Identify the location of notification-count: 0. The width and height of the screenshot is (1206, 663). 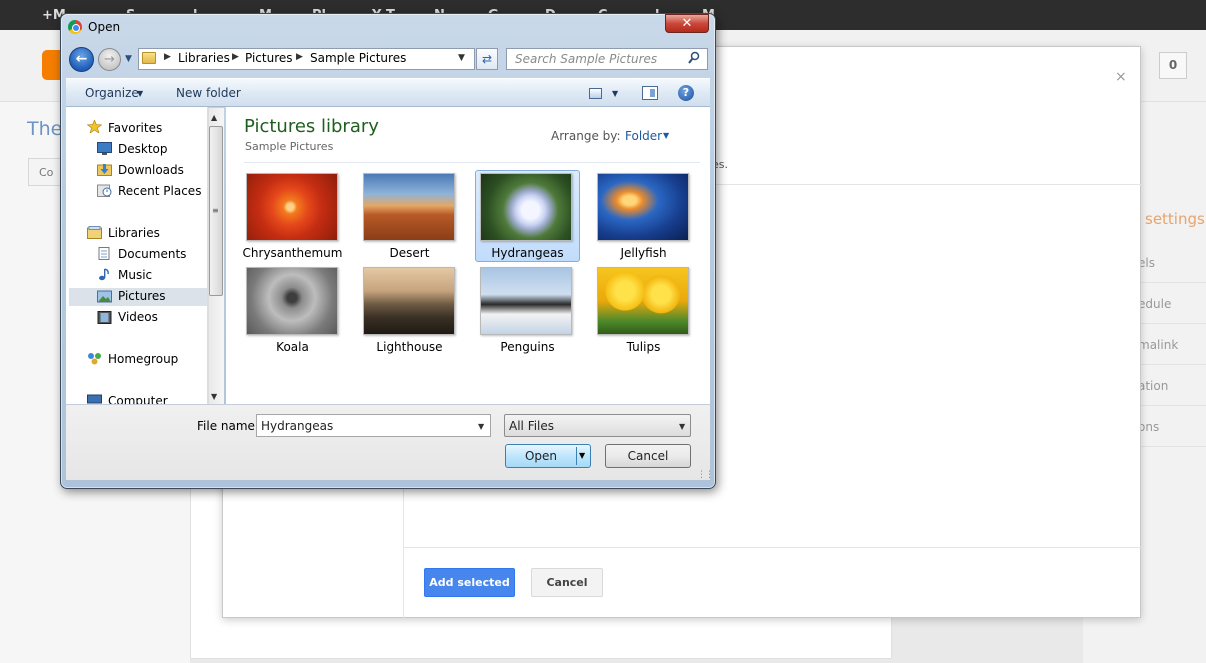
(1173, 65).